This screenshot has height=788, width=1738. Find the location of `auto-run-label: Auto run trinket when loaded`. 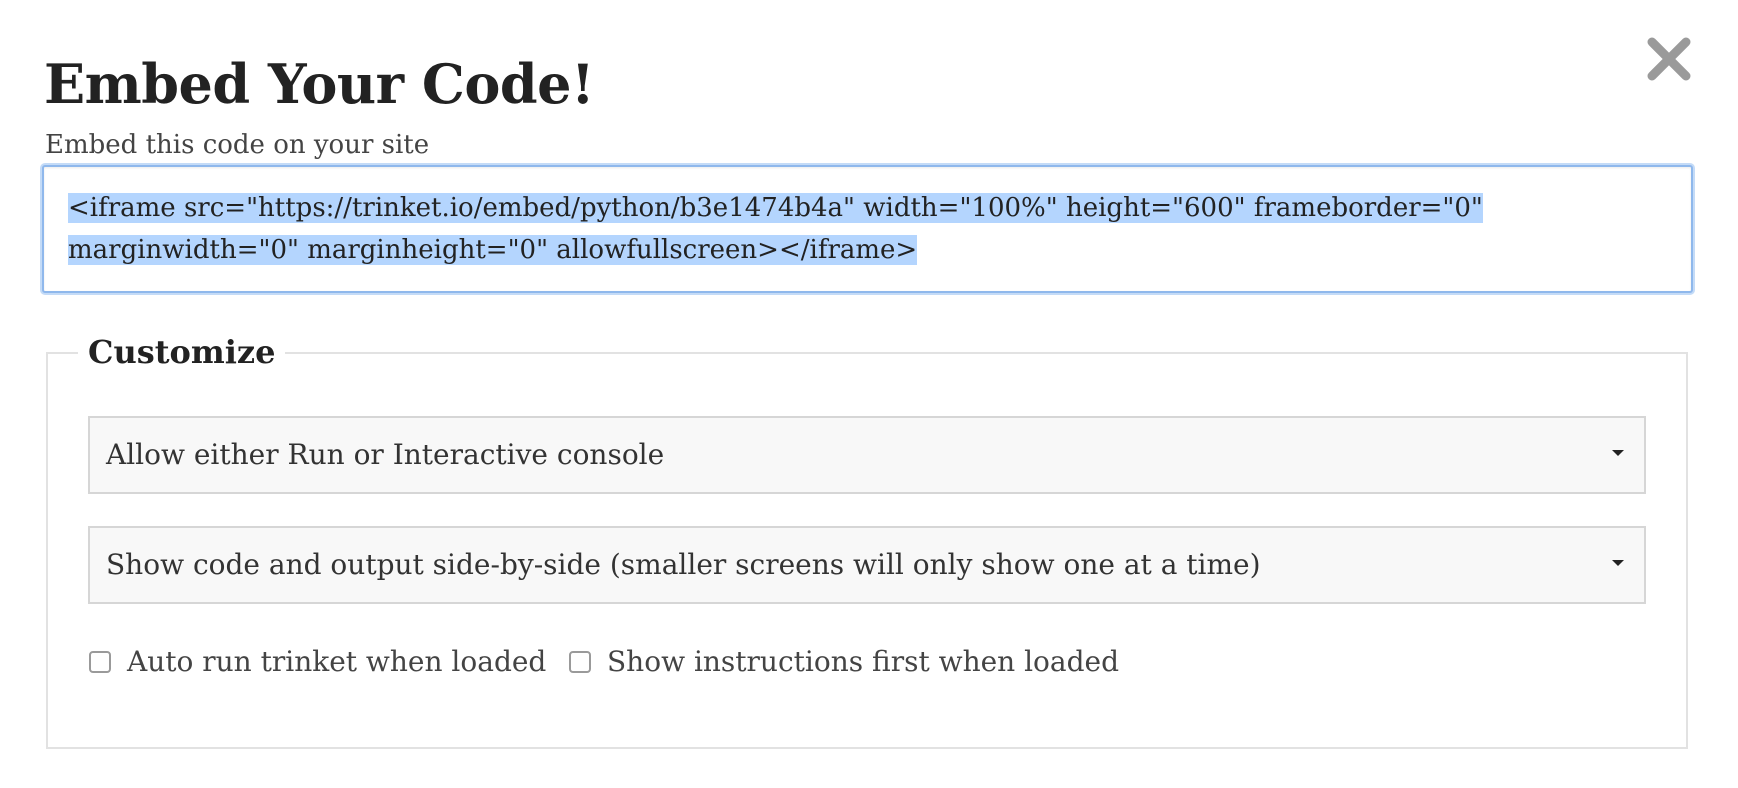

auto-run-label: Auto run trinket when loaded is located at coordinates (337, 661).